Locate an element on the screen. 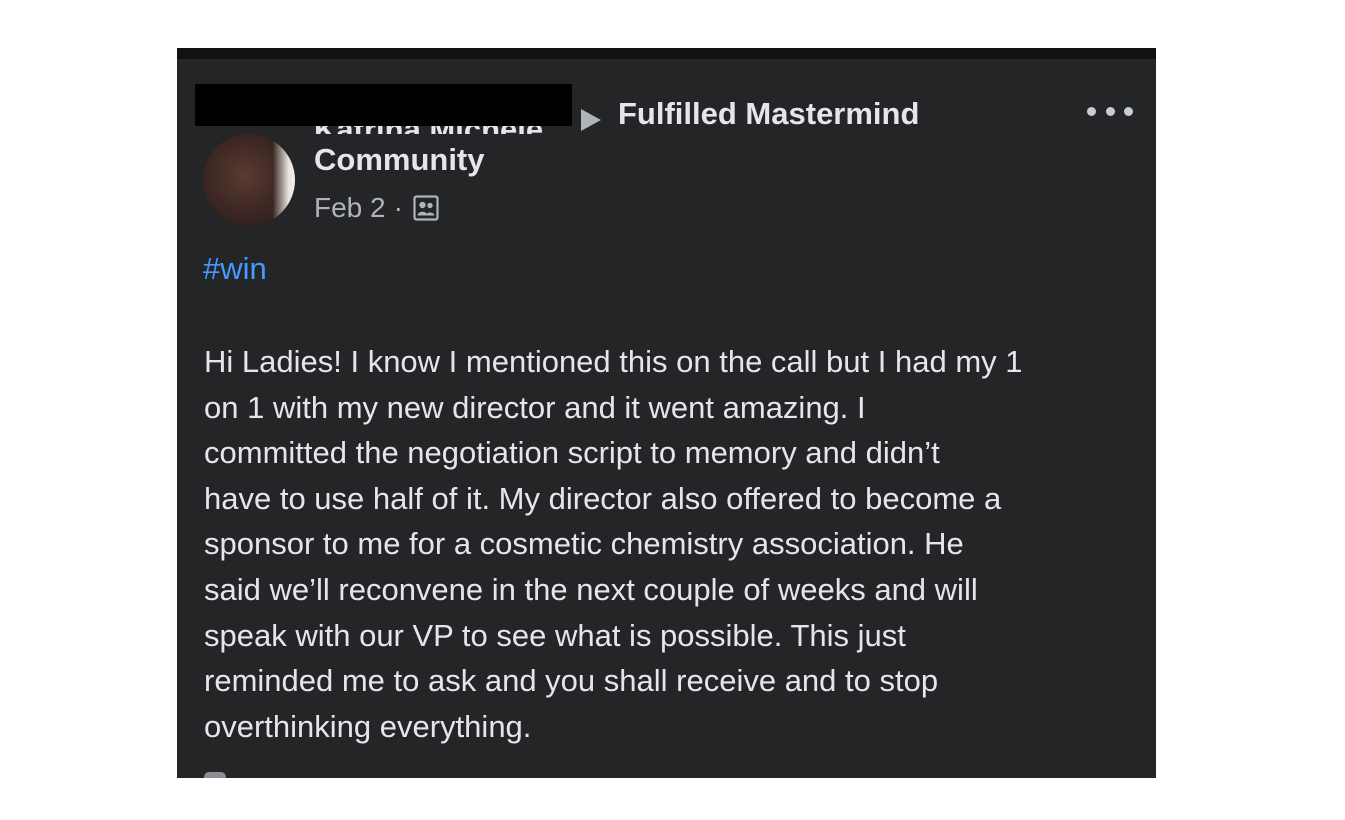 The height and width of the screenshot is (820, 1345). group-members-icon is located at coordinates (426, 208).